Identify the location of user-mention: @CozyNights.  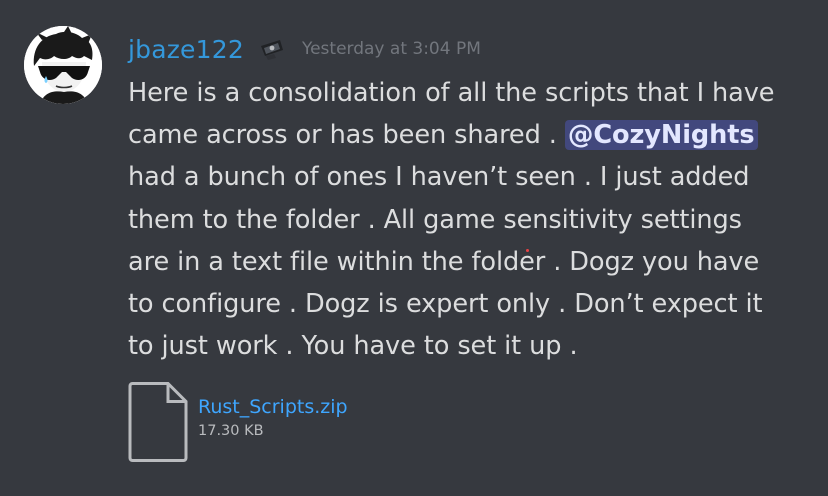
(661, 135).